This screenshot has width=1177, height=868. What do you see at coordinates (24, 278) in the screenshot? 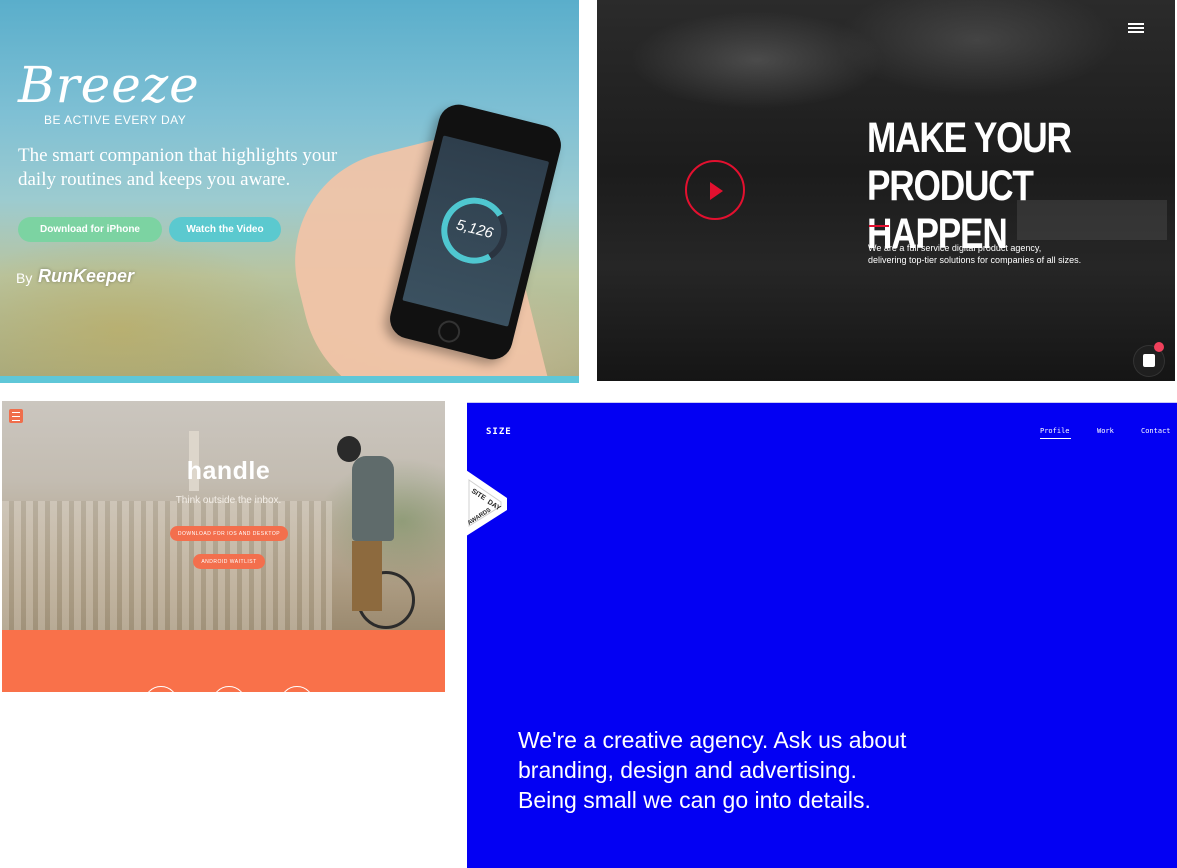
I see `by-label: By` at bounding box center [24, 278].